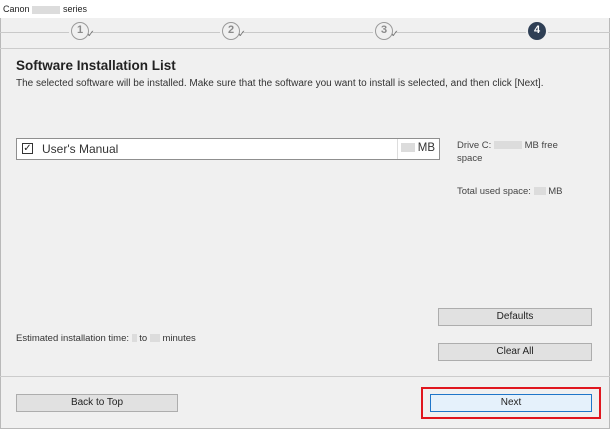 The height and width of the screenshot is (429, 610). What do you see at coordinates (16, 9) in the screenshot?
I see `title-prefix: Canon` at bounding box center [16, 9].